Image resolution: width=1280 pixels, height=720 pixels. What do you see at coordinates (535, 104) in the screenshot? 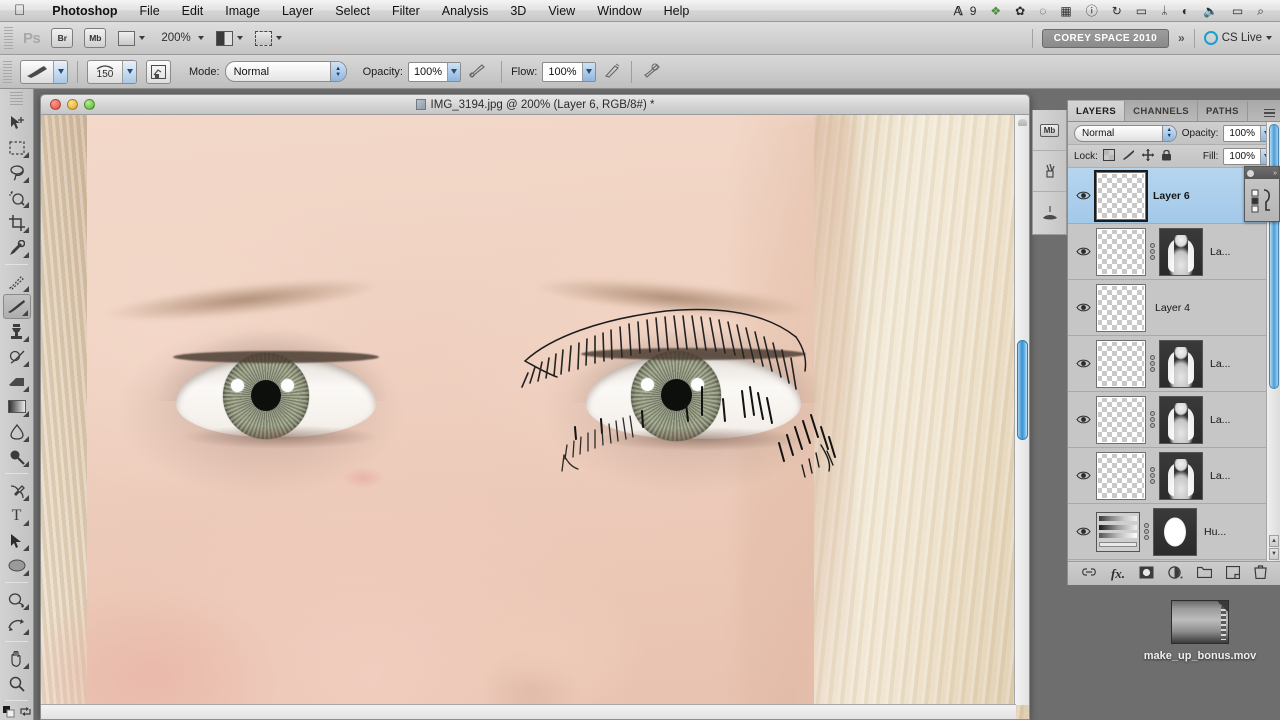
I see `document-title-bar: IMG_3194.jpg @ 200% (Layer 6, RGB/8#) *` at bounding box center [535, 104].